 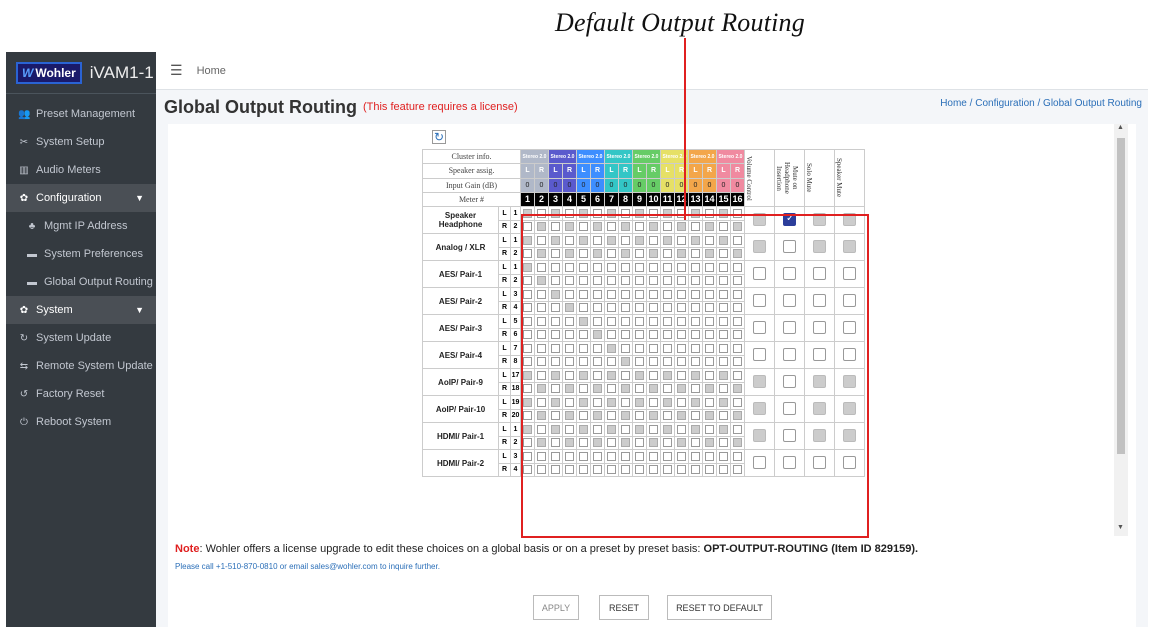 What do you see at coordinates (24, 198) in the screenshot?
I see `gear-icon: ✿` at bounding box center [24, 198].